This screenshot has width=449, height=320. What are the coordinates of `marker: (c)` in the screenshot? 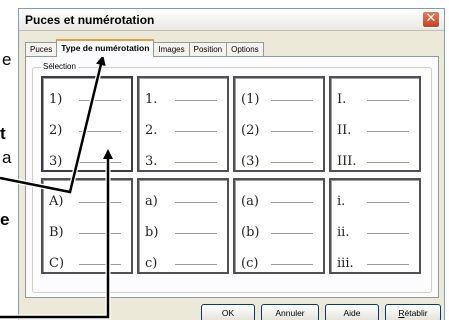 It's located at (250, 263).